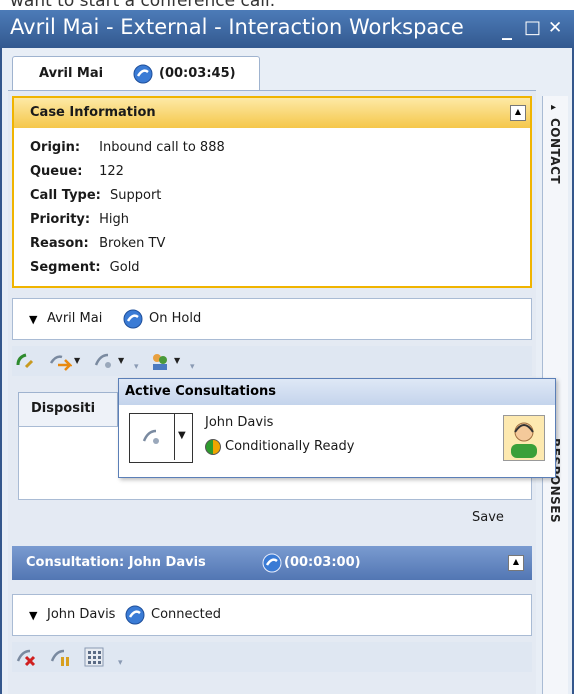  Describe the element at coordinates (518, 113) in the screenshot. I see `collapse-case-button: ▲` at that location.